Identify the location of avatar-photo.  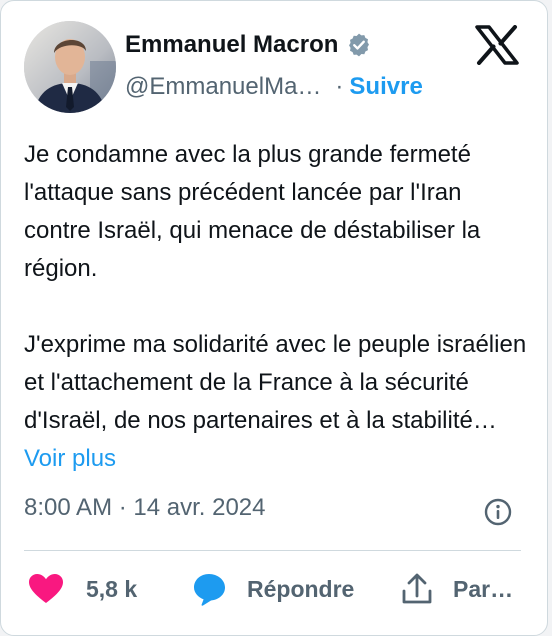
(70, 67).